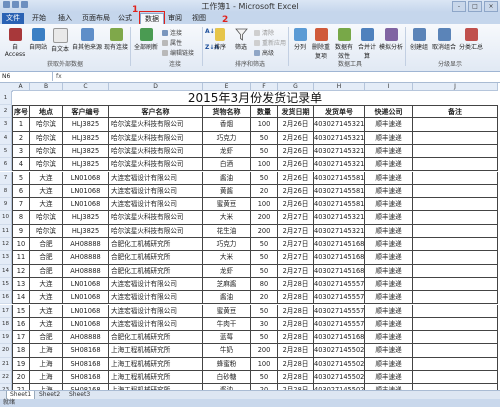  What do you see at coordinates (60, 40) in the screenshot?
I see `from-text-button: 自文本` at bounding box center [60, 40].